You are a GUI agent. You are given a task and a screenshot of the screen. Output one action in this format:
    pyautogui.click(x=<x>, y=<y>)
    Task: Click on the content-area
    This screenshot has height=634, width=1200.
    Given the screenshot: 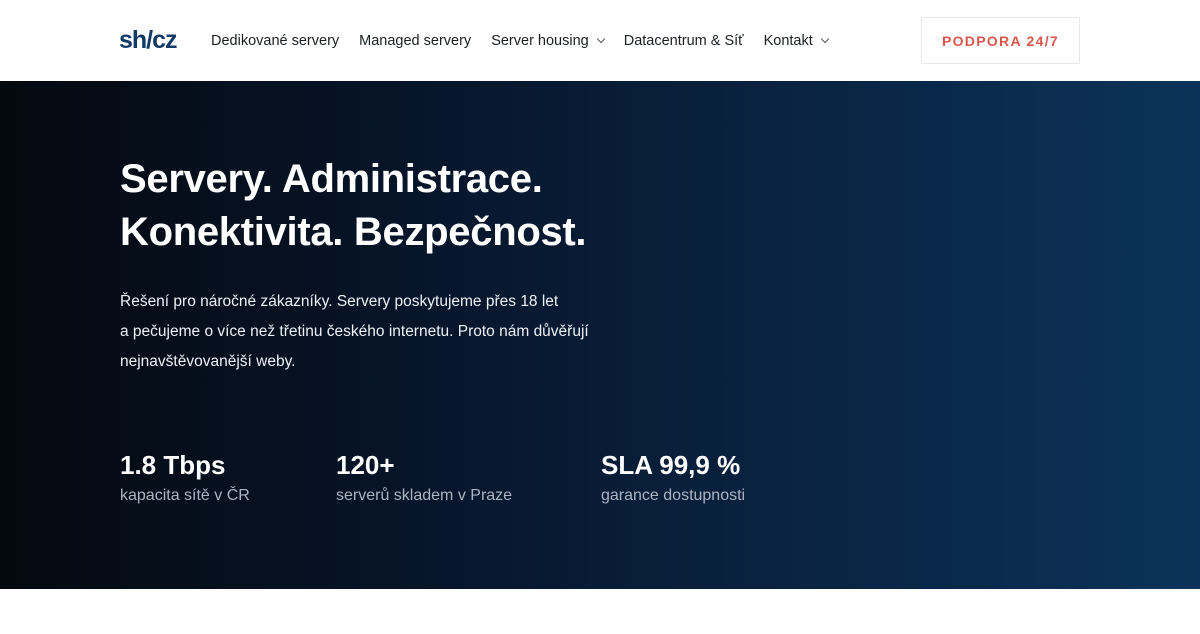 What is the action you would take?
    pyautogui.click(x=600, y=611)
    